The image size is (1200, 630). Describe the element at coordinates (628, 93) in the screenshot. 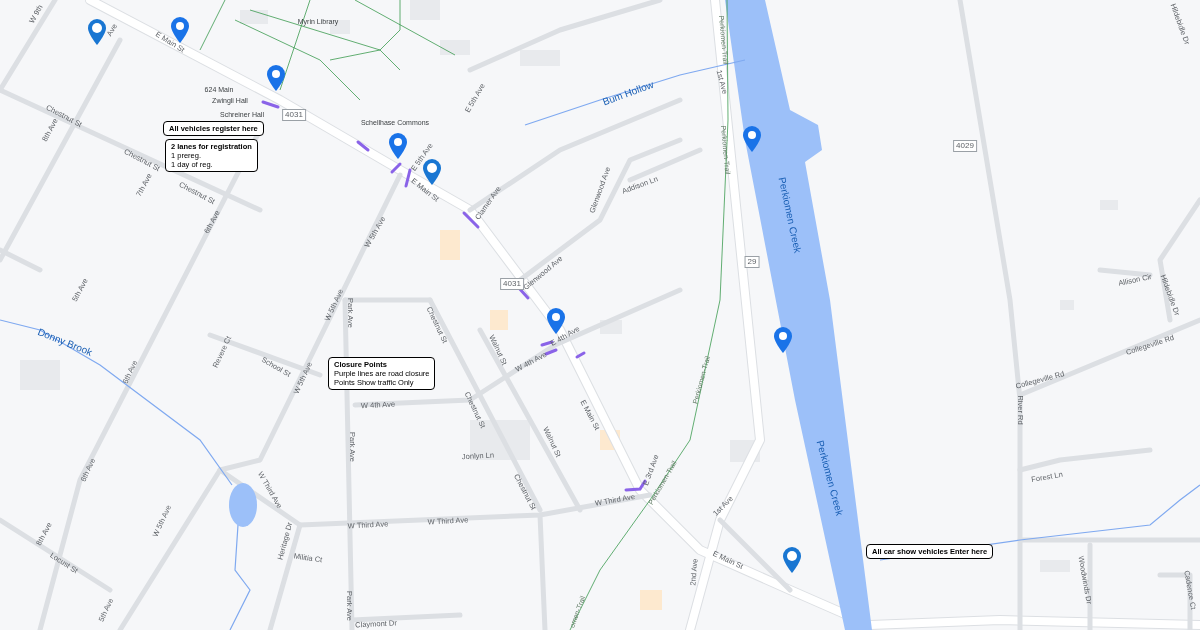

I see `water-label: Bum Hollow` at that location.